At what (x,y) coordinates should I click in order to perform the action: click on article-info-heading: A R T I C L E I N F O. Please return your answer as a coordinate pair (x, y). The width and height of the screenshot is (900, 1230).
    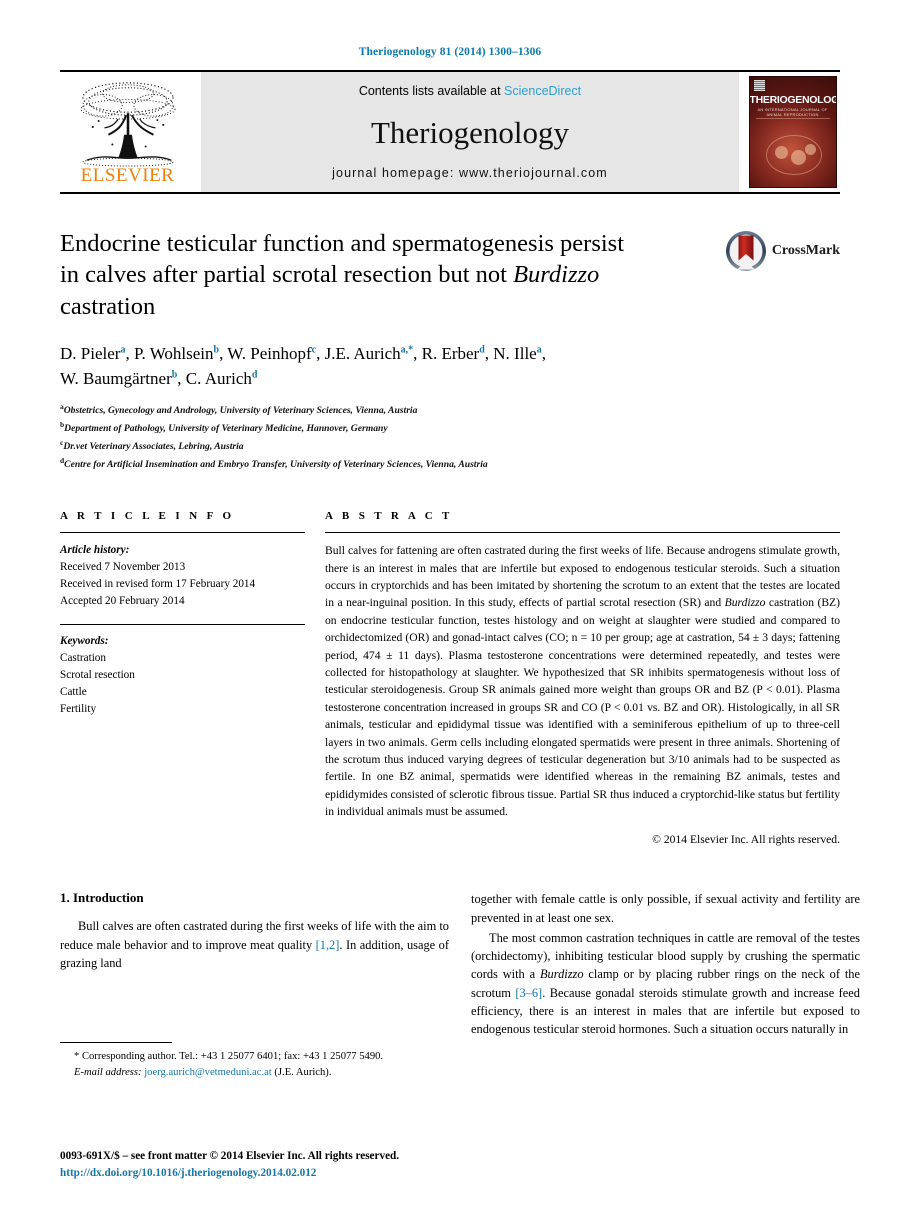
    Looking at the image, I should click on (147, 516).